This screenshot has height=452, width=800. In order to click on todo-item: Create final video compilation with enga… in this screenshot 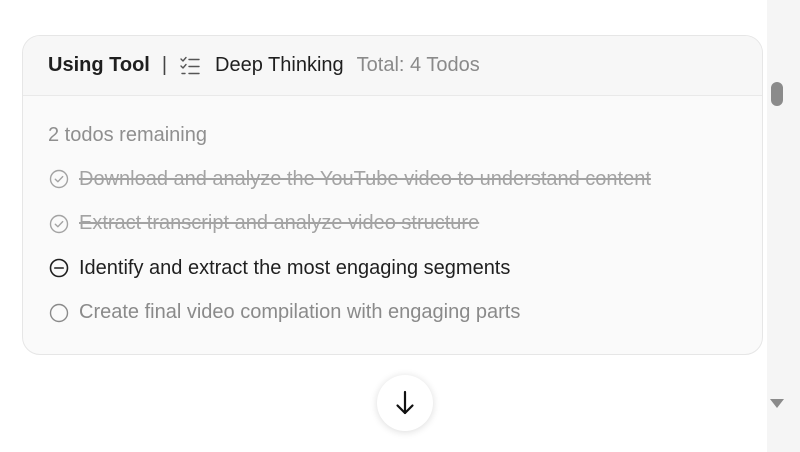, I will do `click(405, 313)`.